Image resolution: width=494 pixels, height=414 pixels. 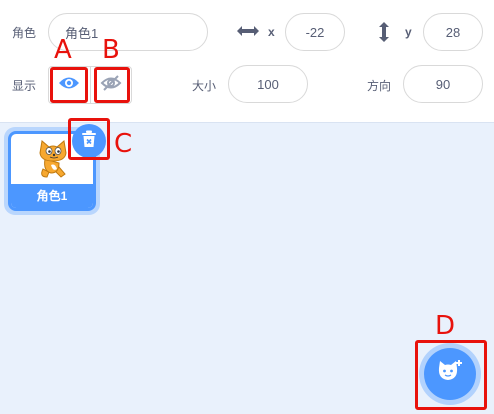 What do you see at coordinates (24, 33) in the screenshot?
I see `sprite-name-label: 角色` at bounding box center [24, 33].